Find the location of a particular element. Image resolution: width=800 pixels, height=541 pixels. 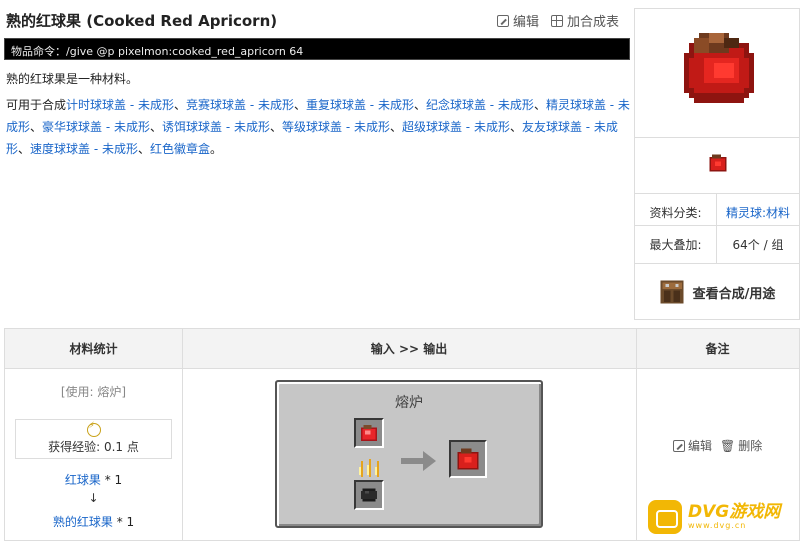

output-qty: * 1 is located at coordinates (123, 522).